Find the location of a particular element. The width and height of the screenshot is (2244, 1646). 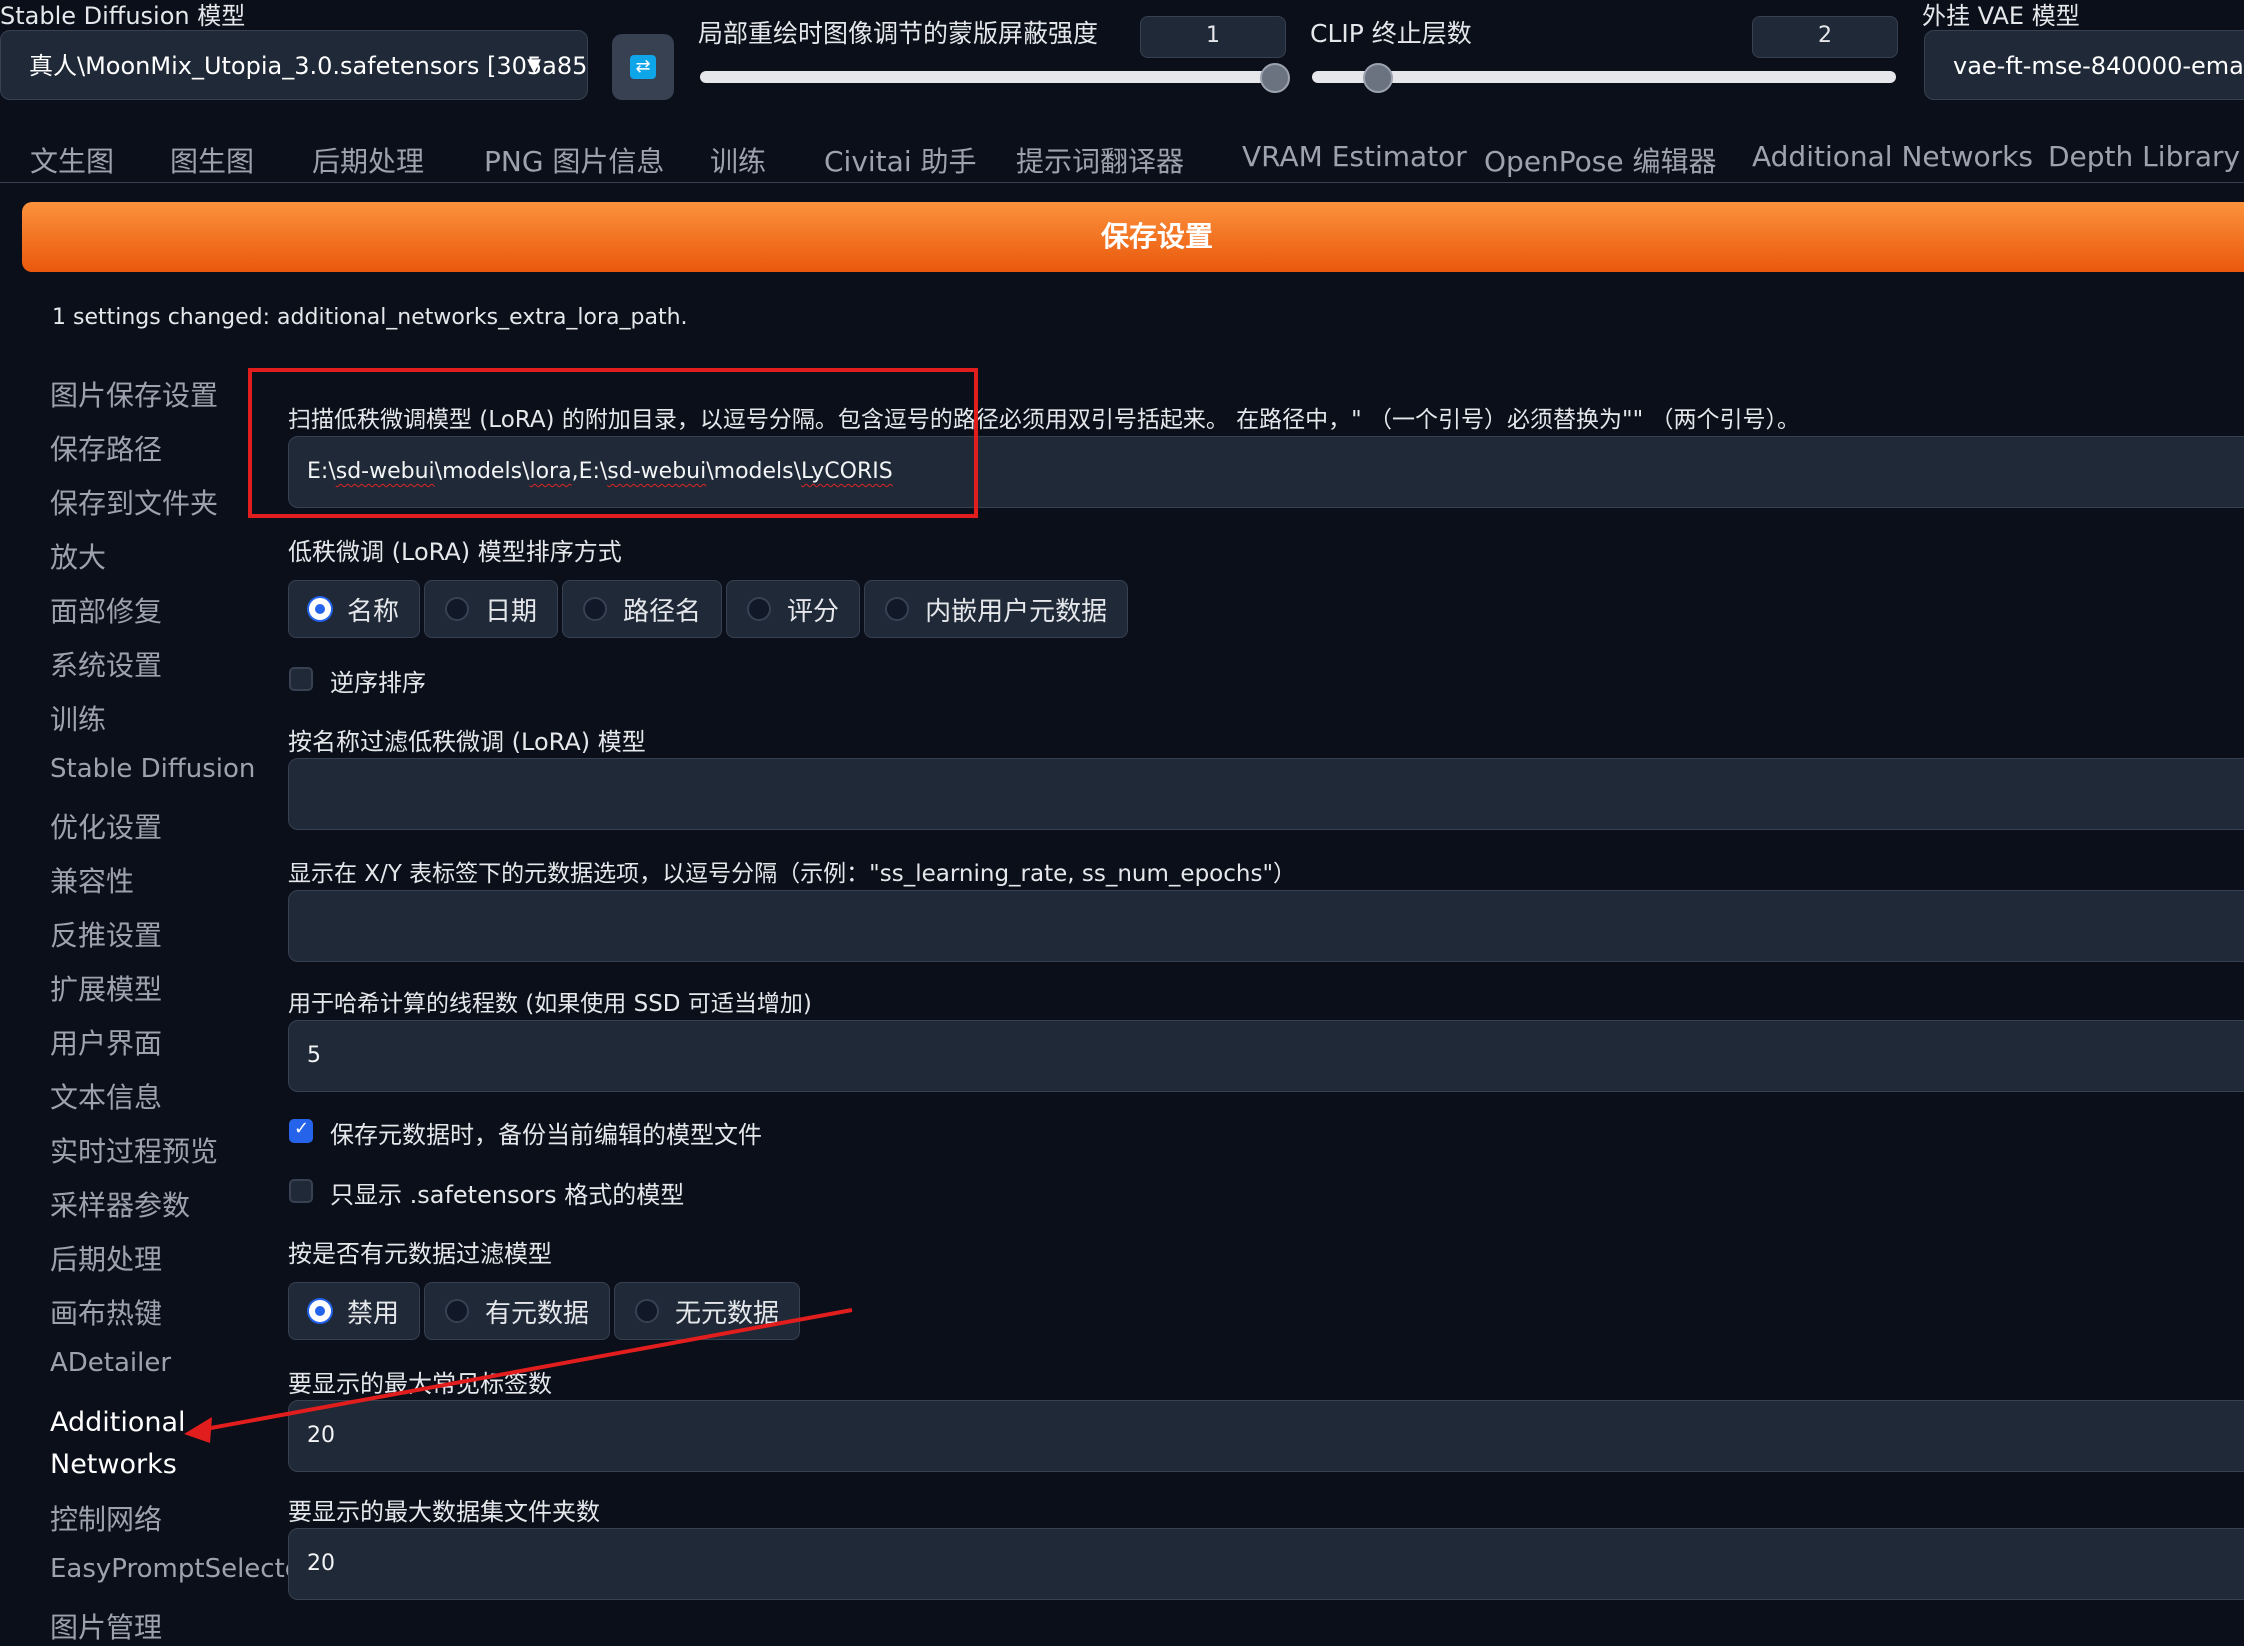

clip-skip-slider is located at coordinates (1604, 77).